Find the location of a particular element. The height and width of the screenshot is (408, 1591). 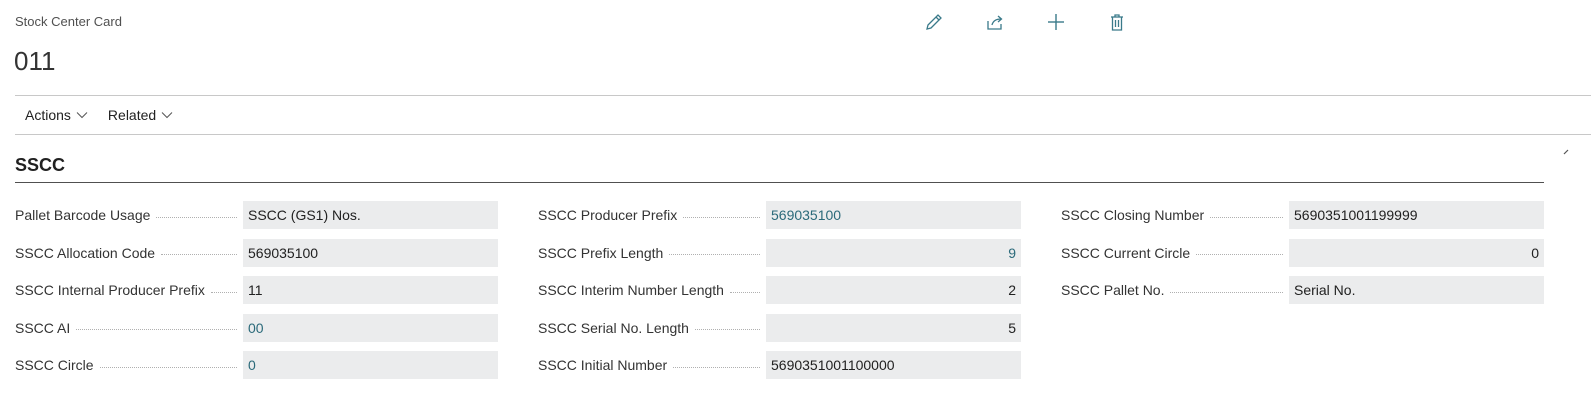

sscc-initial-number-value: 5690351001100000 is located at coordinates (893, 365).